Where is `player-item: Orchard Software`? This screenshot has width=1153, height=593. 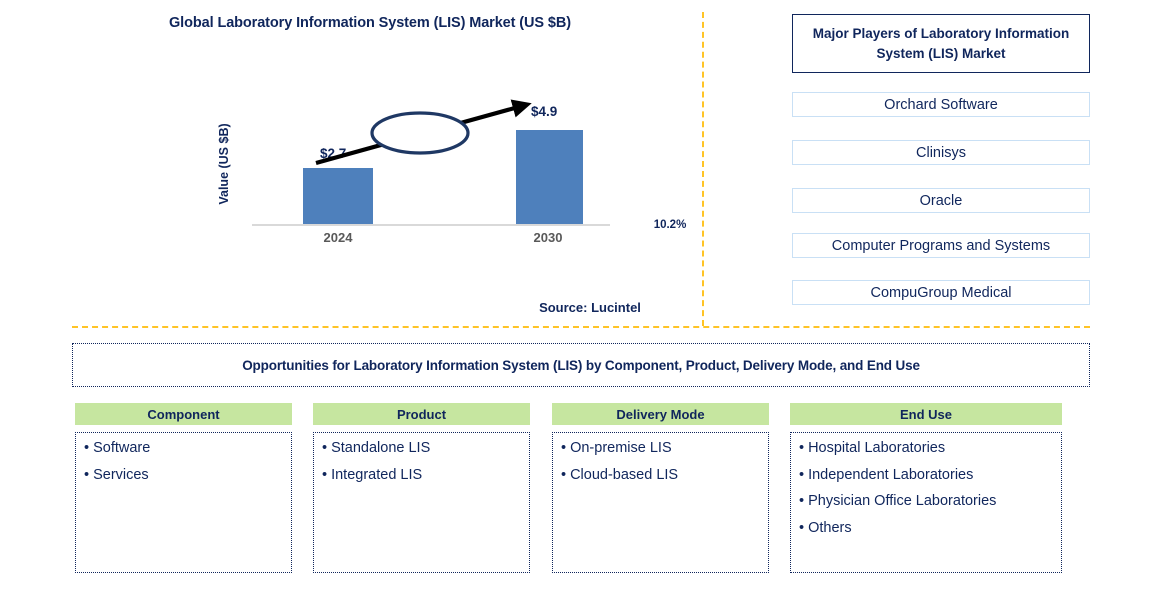 player-item: Orchard Software is located at coordinates (941, 104).